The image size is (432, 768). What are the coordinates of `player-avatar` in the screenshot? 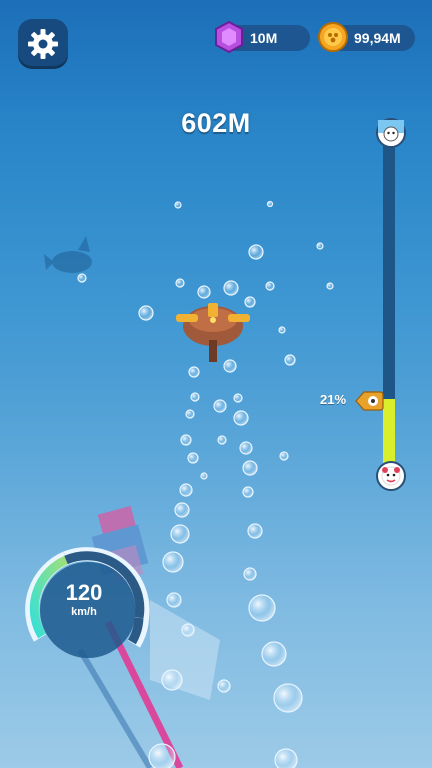 It's located at (391, 476).